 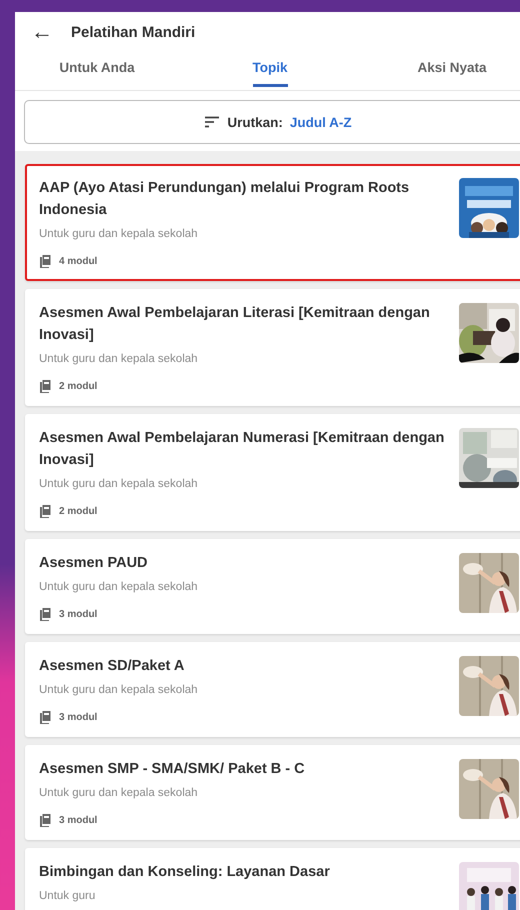 What do you see at coordinates (224, 199) in the screenshot?
I see `topic-title: AAP (Ayo Atasi Perundungan) melalui Program Roots Indonesia` at bounding box center [224, 199].